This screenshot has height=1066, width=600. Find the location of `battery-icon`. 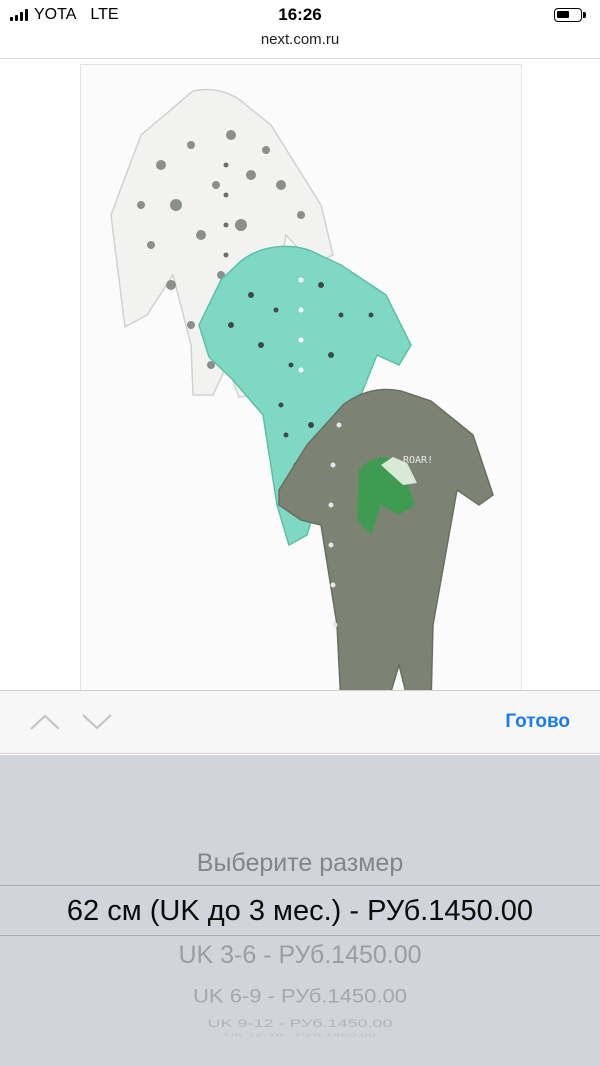

battery-icon is located at coordinates (570, 15).